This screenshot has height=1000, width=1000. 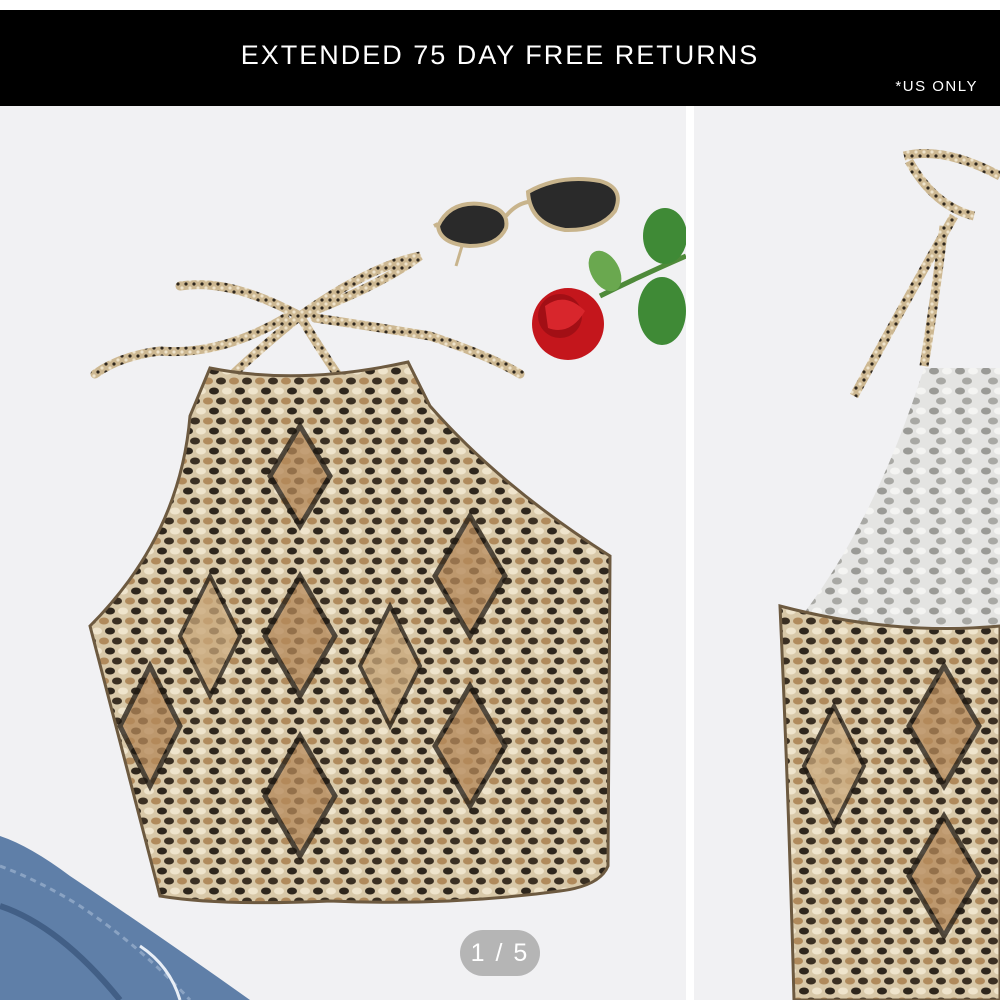 I want to click on banner-title: EXTENDED 75 DAY FREE RETURNS, so click(x=500, y=55).